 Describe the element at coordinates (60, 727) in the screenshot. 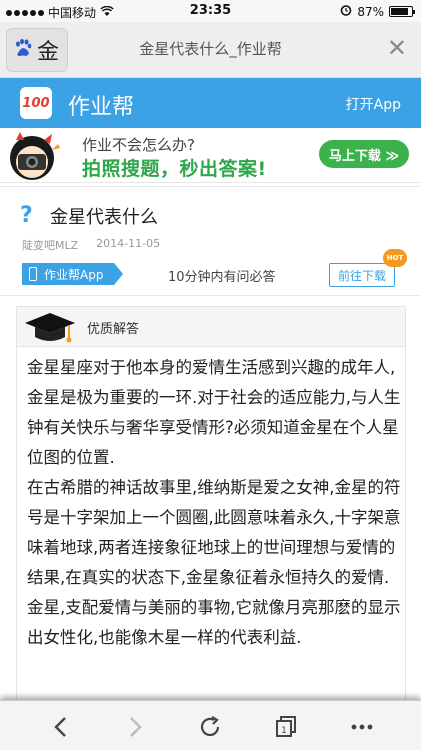

I see `back-icon` at that location.